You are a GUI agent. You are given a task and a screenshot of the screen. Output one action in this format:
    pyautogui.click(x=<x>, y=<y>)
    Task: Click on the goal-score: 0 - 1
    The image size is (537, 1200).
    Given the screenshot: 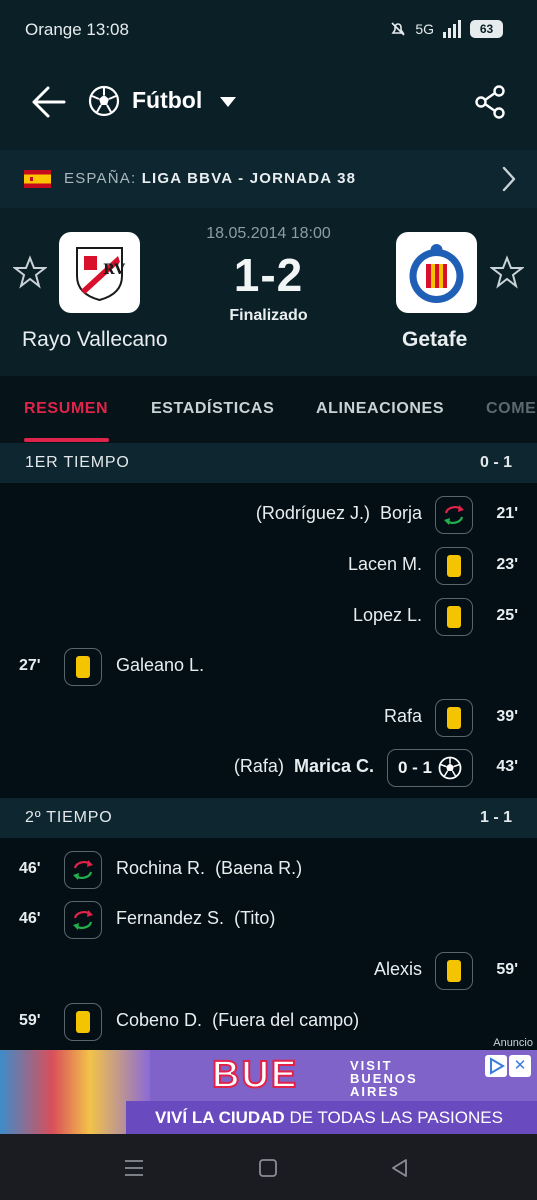 What is the action you would take?
    pyautogui.click(x=415, y=767)
    